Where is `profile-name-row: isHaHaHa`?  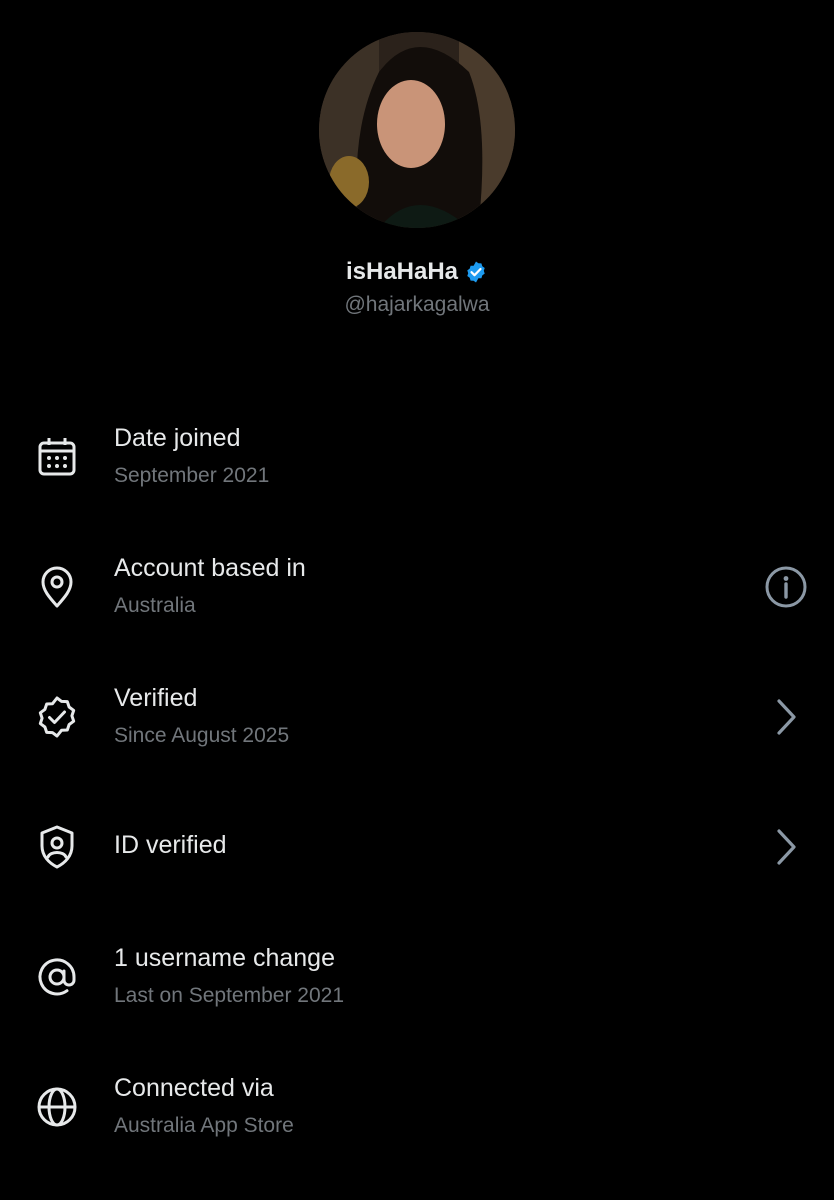 profile-name-row: isHaHaHa is located at coordinates (417, 272).